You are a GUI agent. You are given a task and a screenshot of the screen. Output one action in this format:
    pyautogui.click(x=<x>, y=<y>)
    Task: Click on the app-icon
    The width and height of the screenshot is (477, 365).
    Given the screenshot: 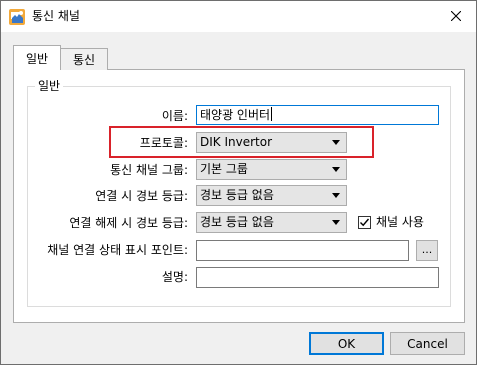 What is the action you would take?
    pyautogui.click(x=17, y=17)
    